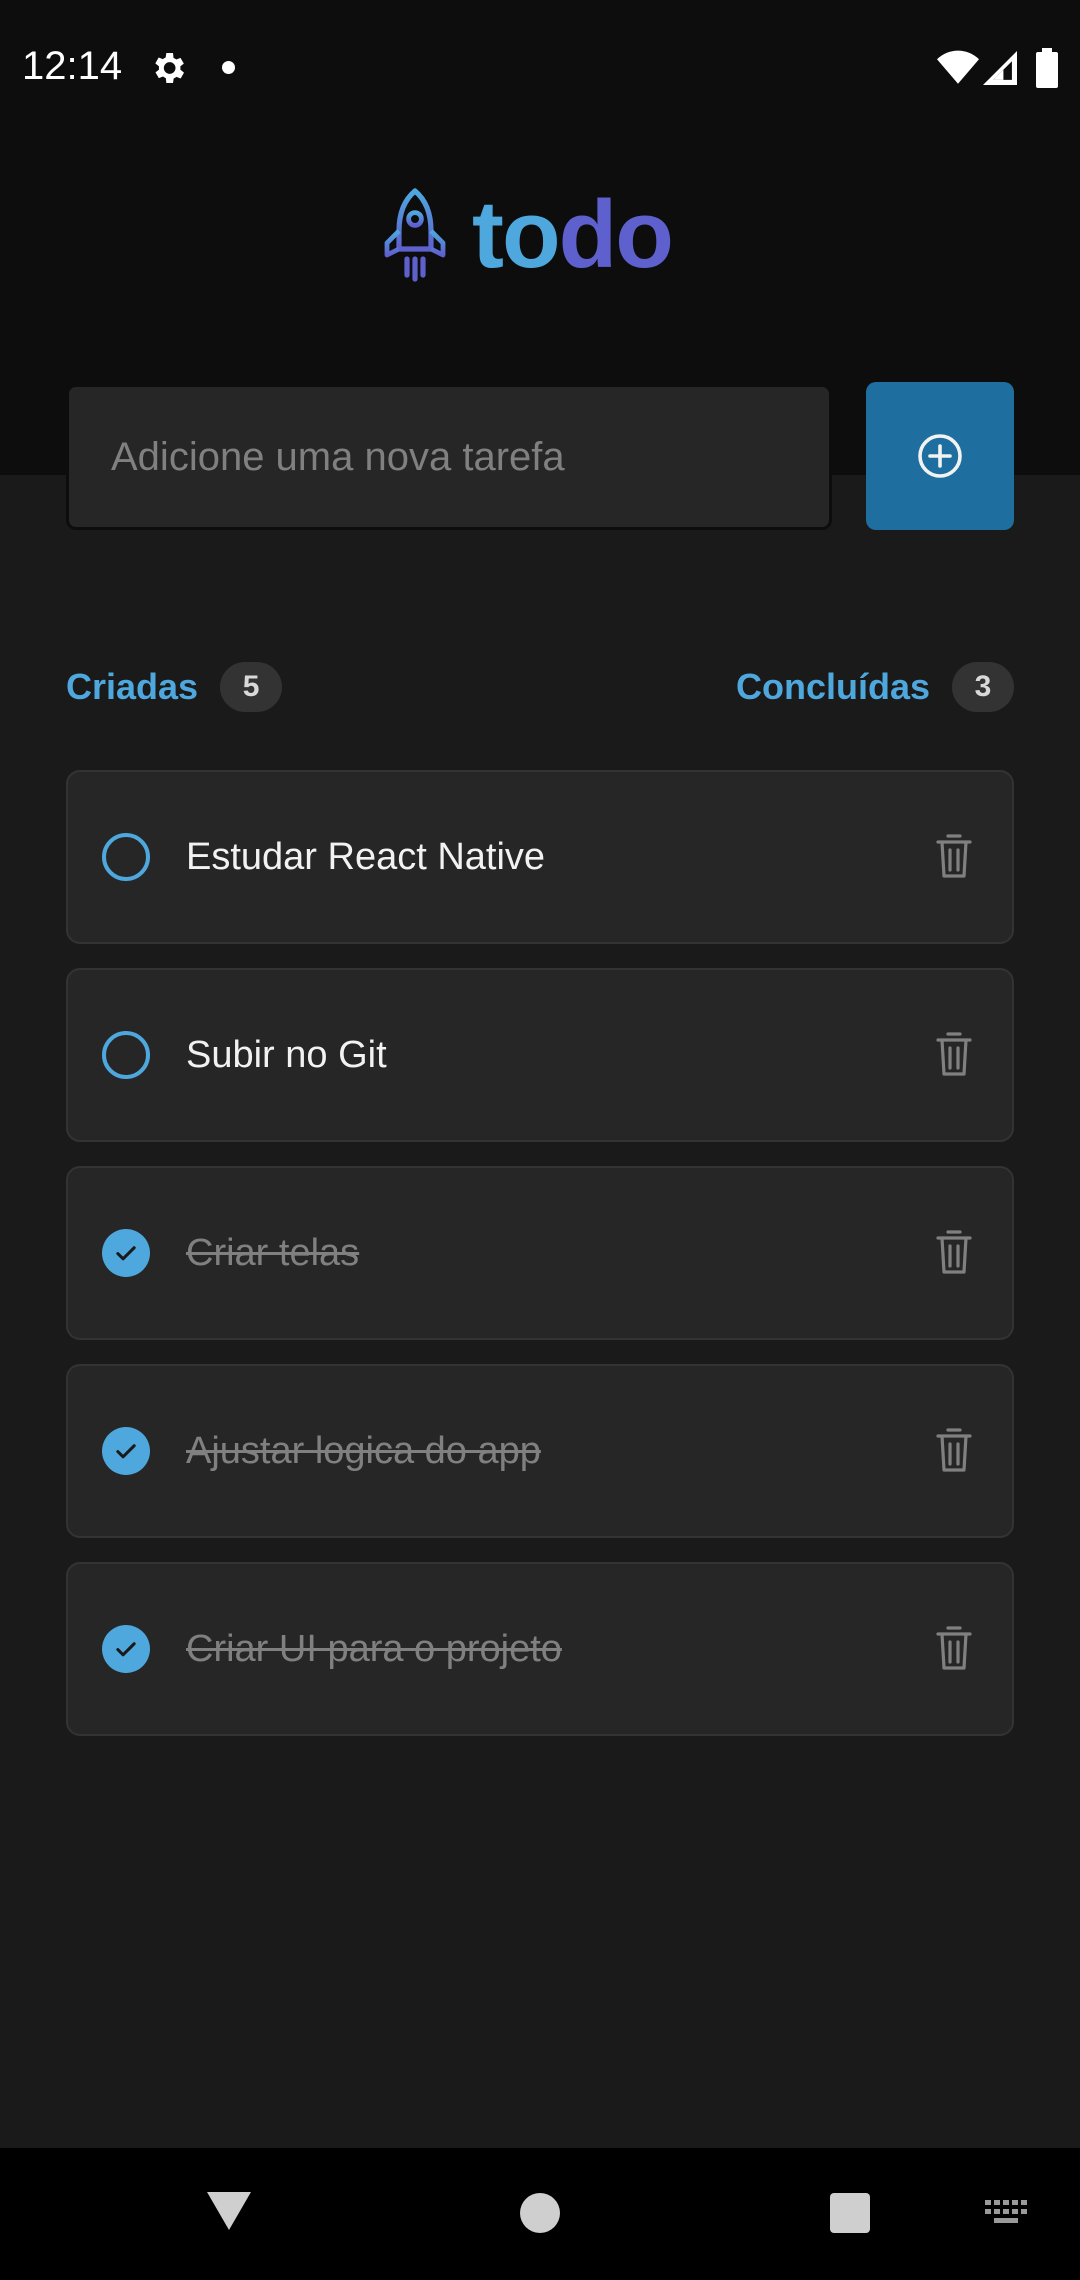 This screenshot has height=2280, width=1080. I want to click on status-time: 12:14, so click(72, 66).